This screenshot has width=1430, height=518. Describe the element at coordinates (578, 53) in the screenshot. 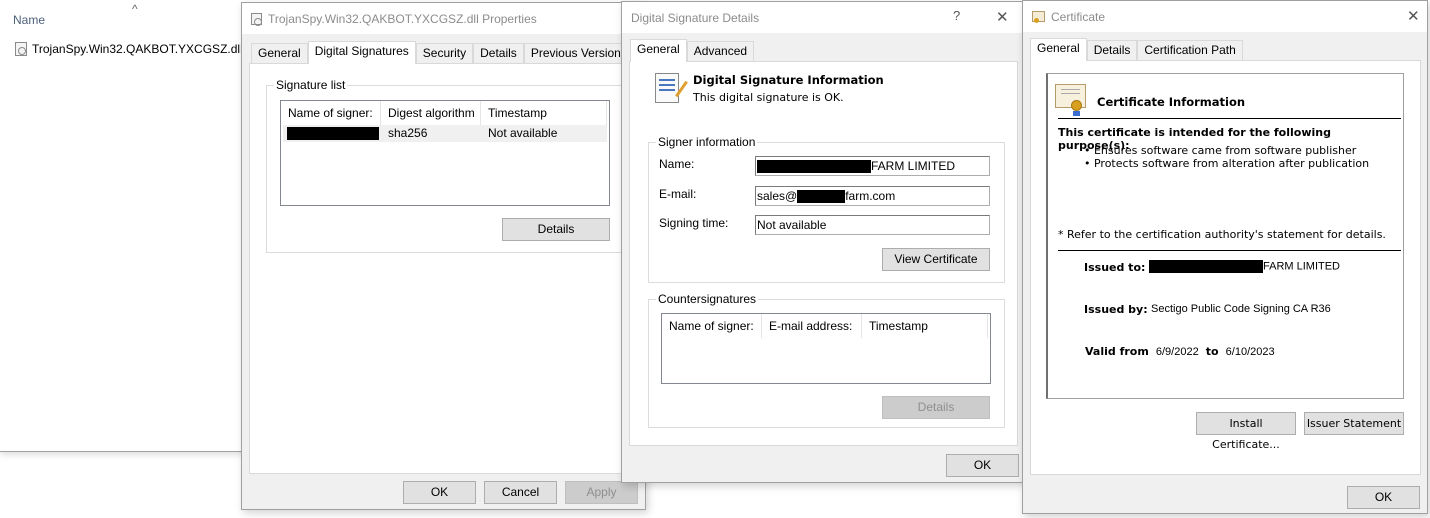

I see `tab-previous-versions: Previous Versions` at that location.